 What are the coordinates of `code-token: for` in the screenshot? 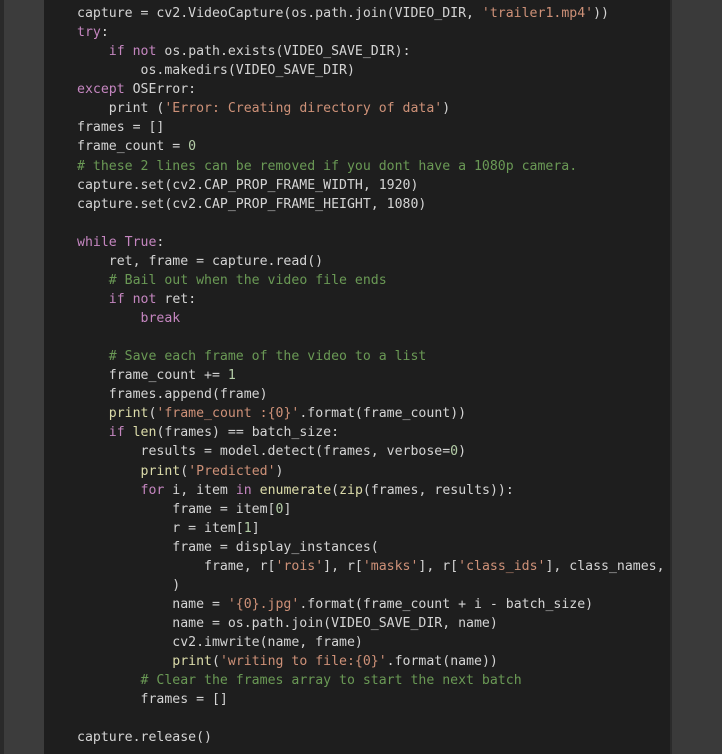 It's located at (152, 490).